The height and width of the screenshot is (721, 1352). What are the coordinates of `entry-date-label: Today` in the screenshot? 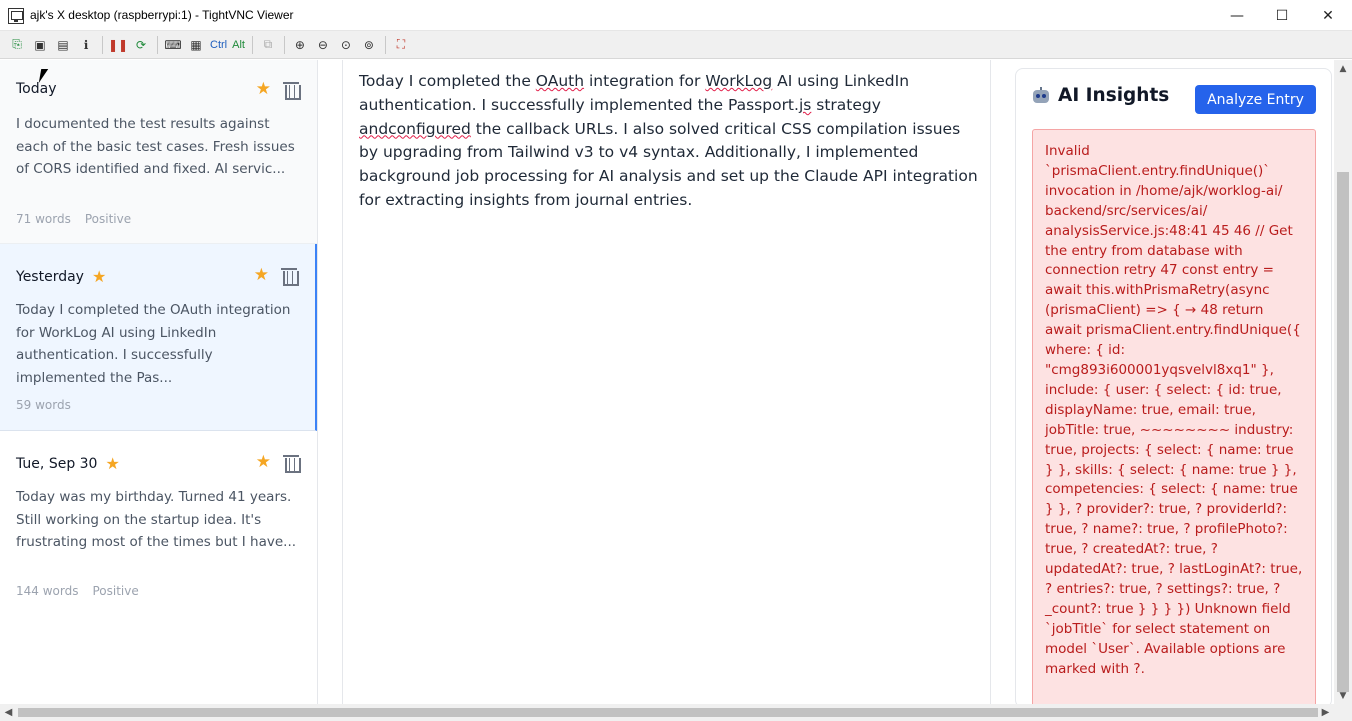 It's located at (36, 89).